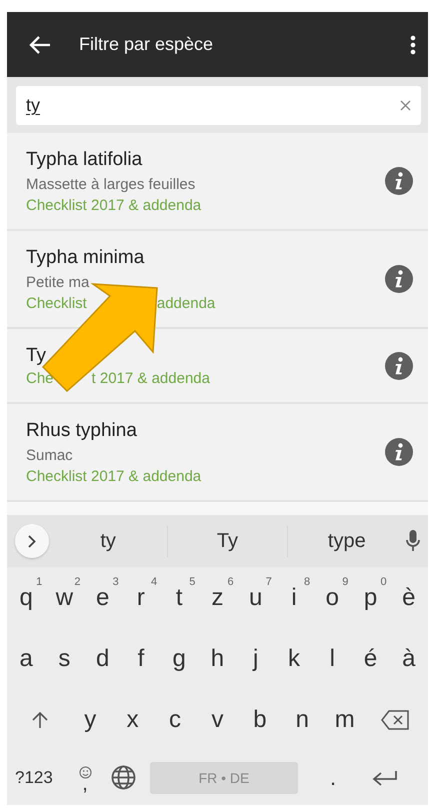 The height and width of the screenshot is (811, 435). I want to click on key-hint: 1, so click(39, 582).